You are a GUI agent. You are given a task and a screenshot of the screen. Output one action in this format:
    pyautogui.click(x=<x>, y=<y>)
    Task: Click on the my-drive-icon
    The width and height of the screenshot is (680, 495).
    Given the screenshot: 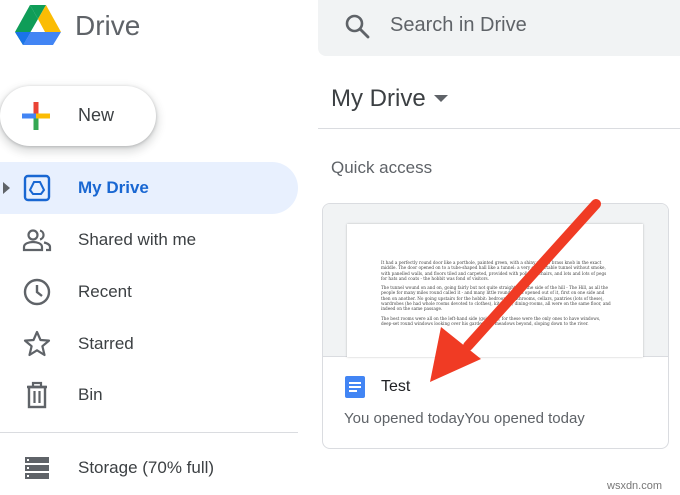 What is the action you would take?
    pyautogui.click(x=37, y=188)
    